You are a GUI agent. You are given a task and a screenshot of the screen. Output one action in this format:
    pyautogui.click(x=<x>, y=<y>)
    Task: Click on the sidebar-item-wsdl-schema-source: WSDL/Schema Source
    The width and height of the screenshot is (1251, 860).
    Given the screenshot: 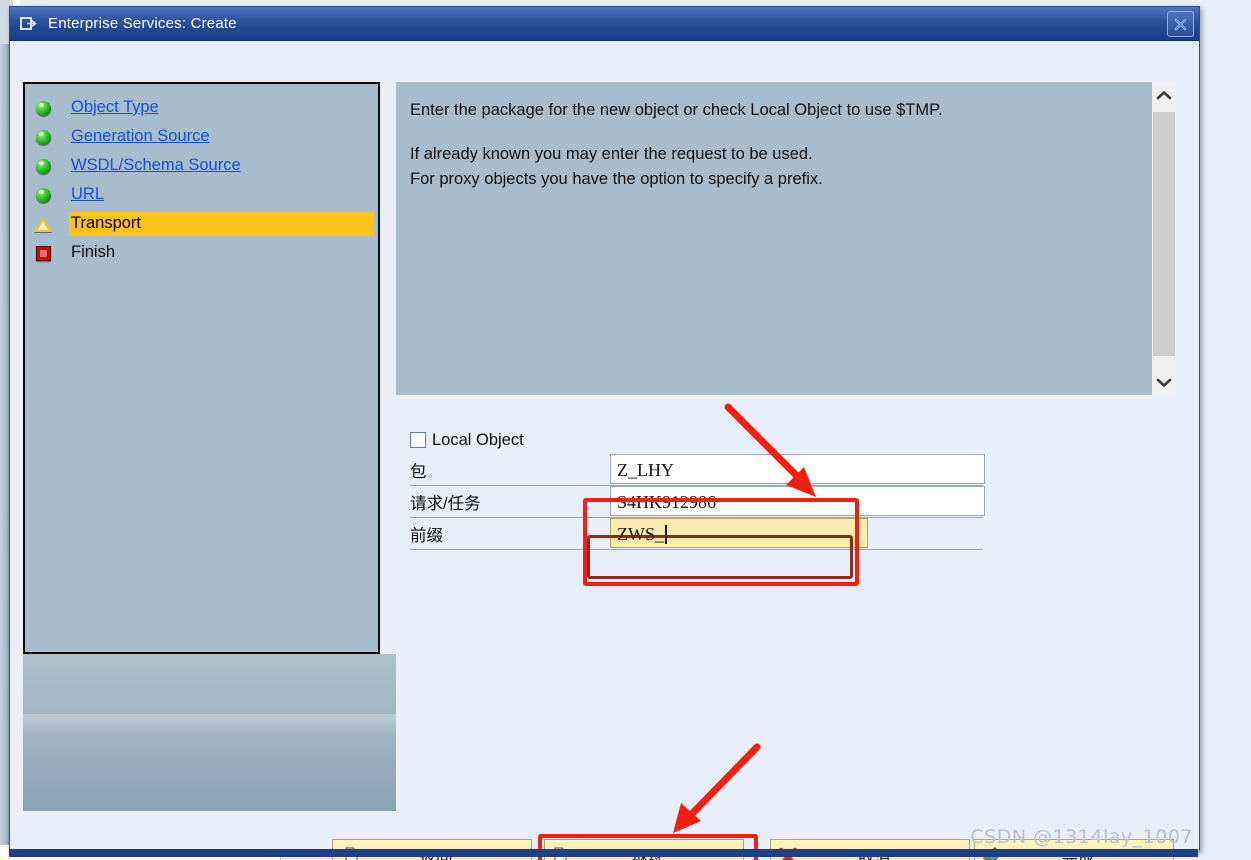 What is the action you would take?
    pyautogui.click(x=201, y=165)
    